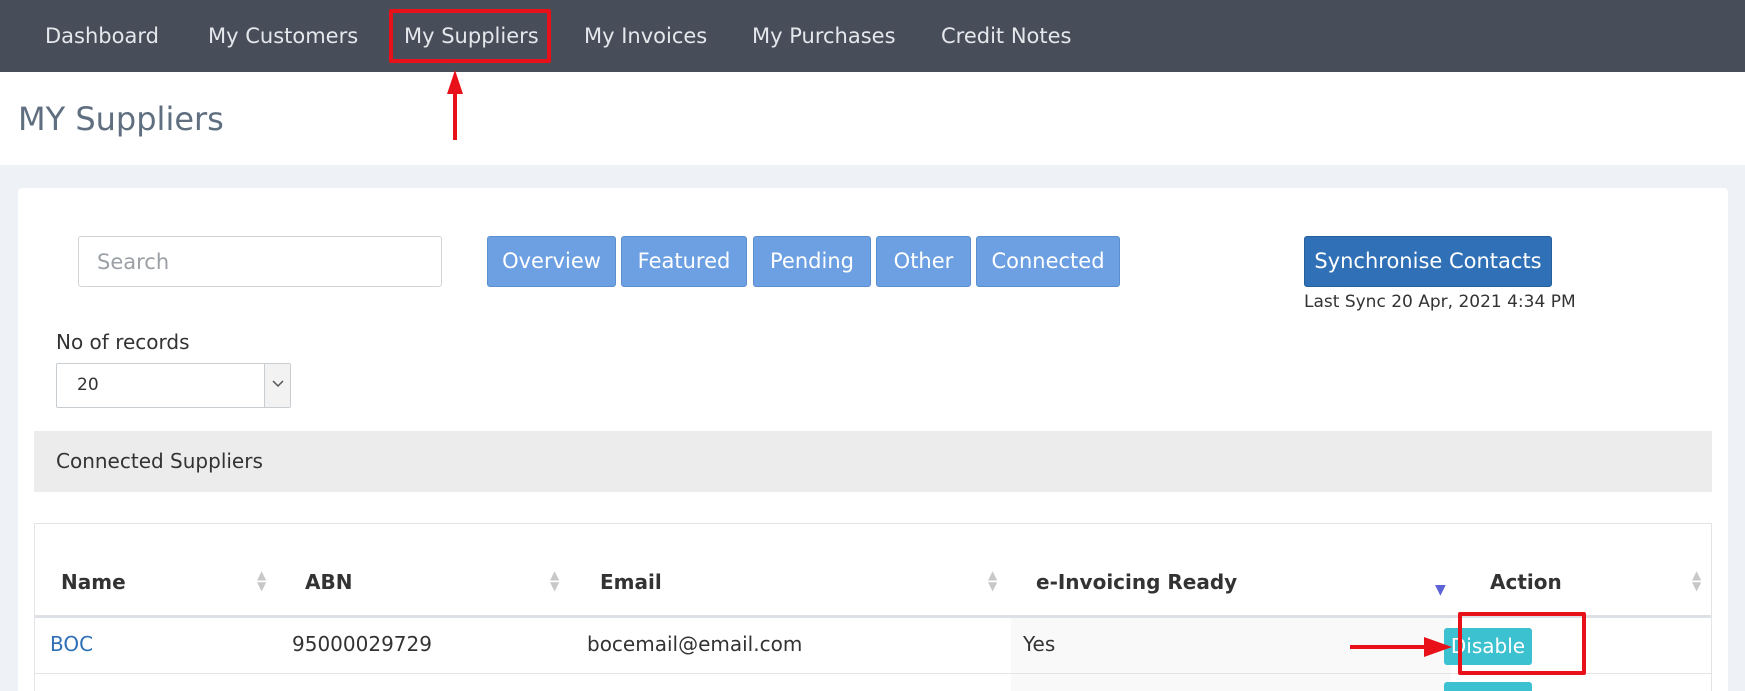  What do you see at coordinates (1048, 261) in the screenshot?
I see `connected-filter-button: Connected` at bounding box center [1048, 261].